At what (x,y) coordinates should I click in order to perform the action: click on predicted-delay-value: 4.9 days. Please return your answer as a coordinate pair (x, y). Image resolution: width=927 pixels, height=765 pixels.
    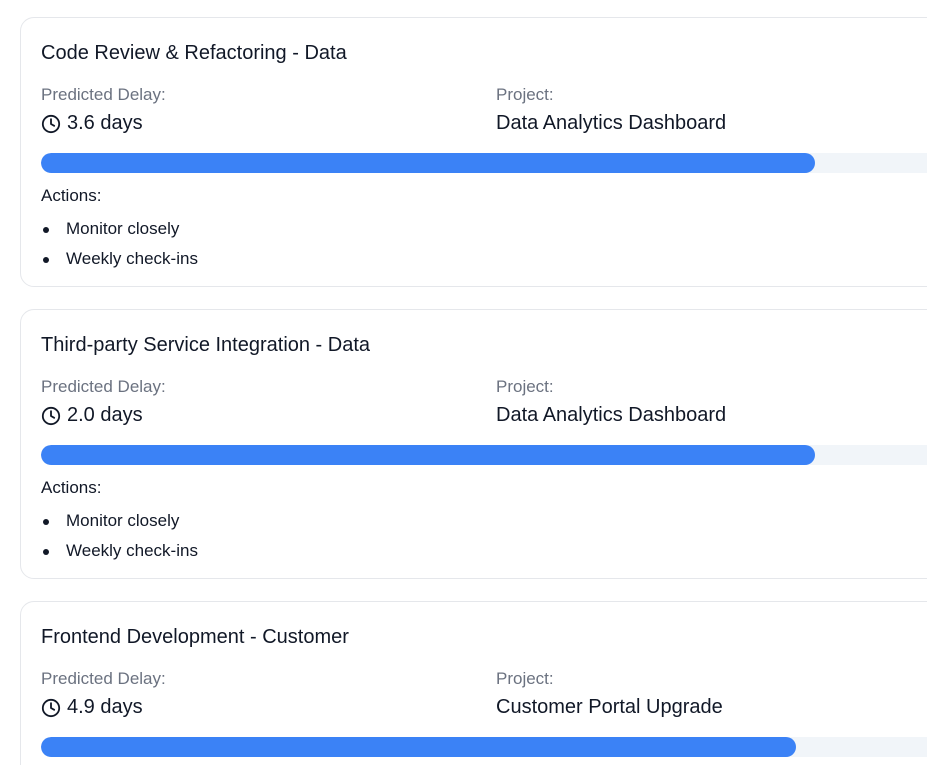
    Looking at the image, I should click on (92, 707).